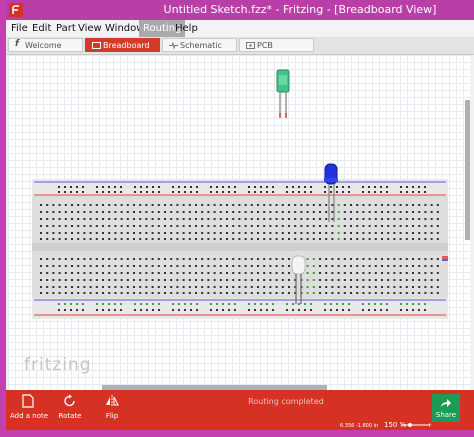  What do you see at coordinates (70, 410) in the screenshot?
I see `rotate-button: Rotate` at bounding box center [70, 410].